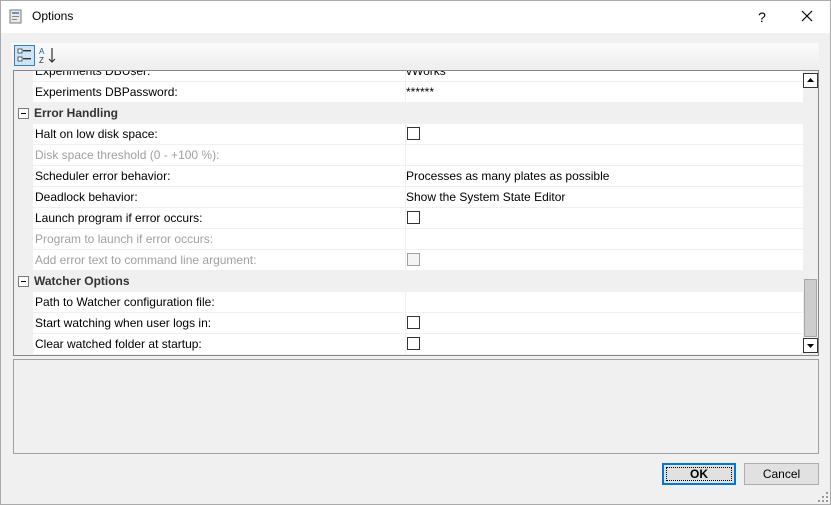  I want to click on svg-text: Z, so click(41, 60).